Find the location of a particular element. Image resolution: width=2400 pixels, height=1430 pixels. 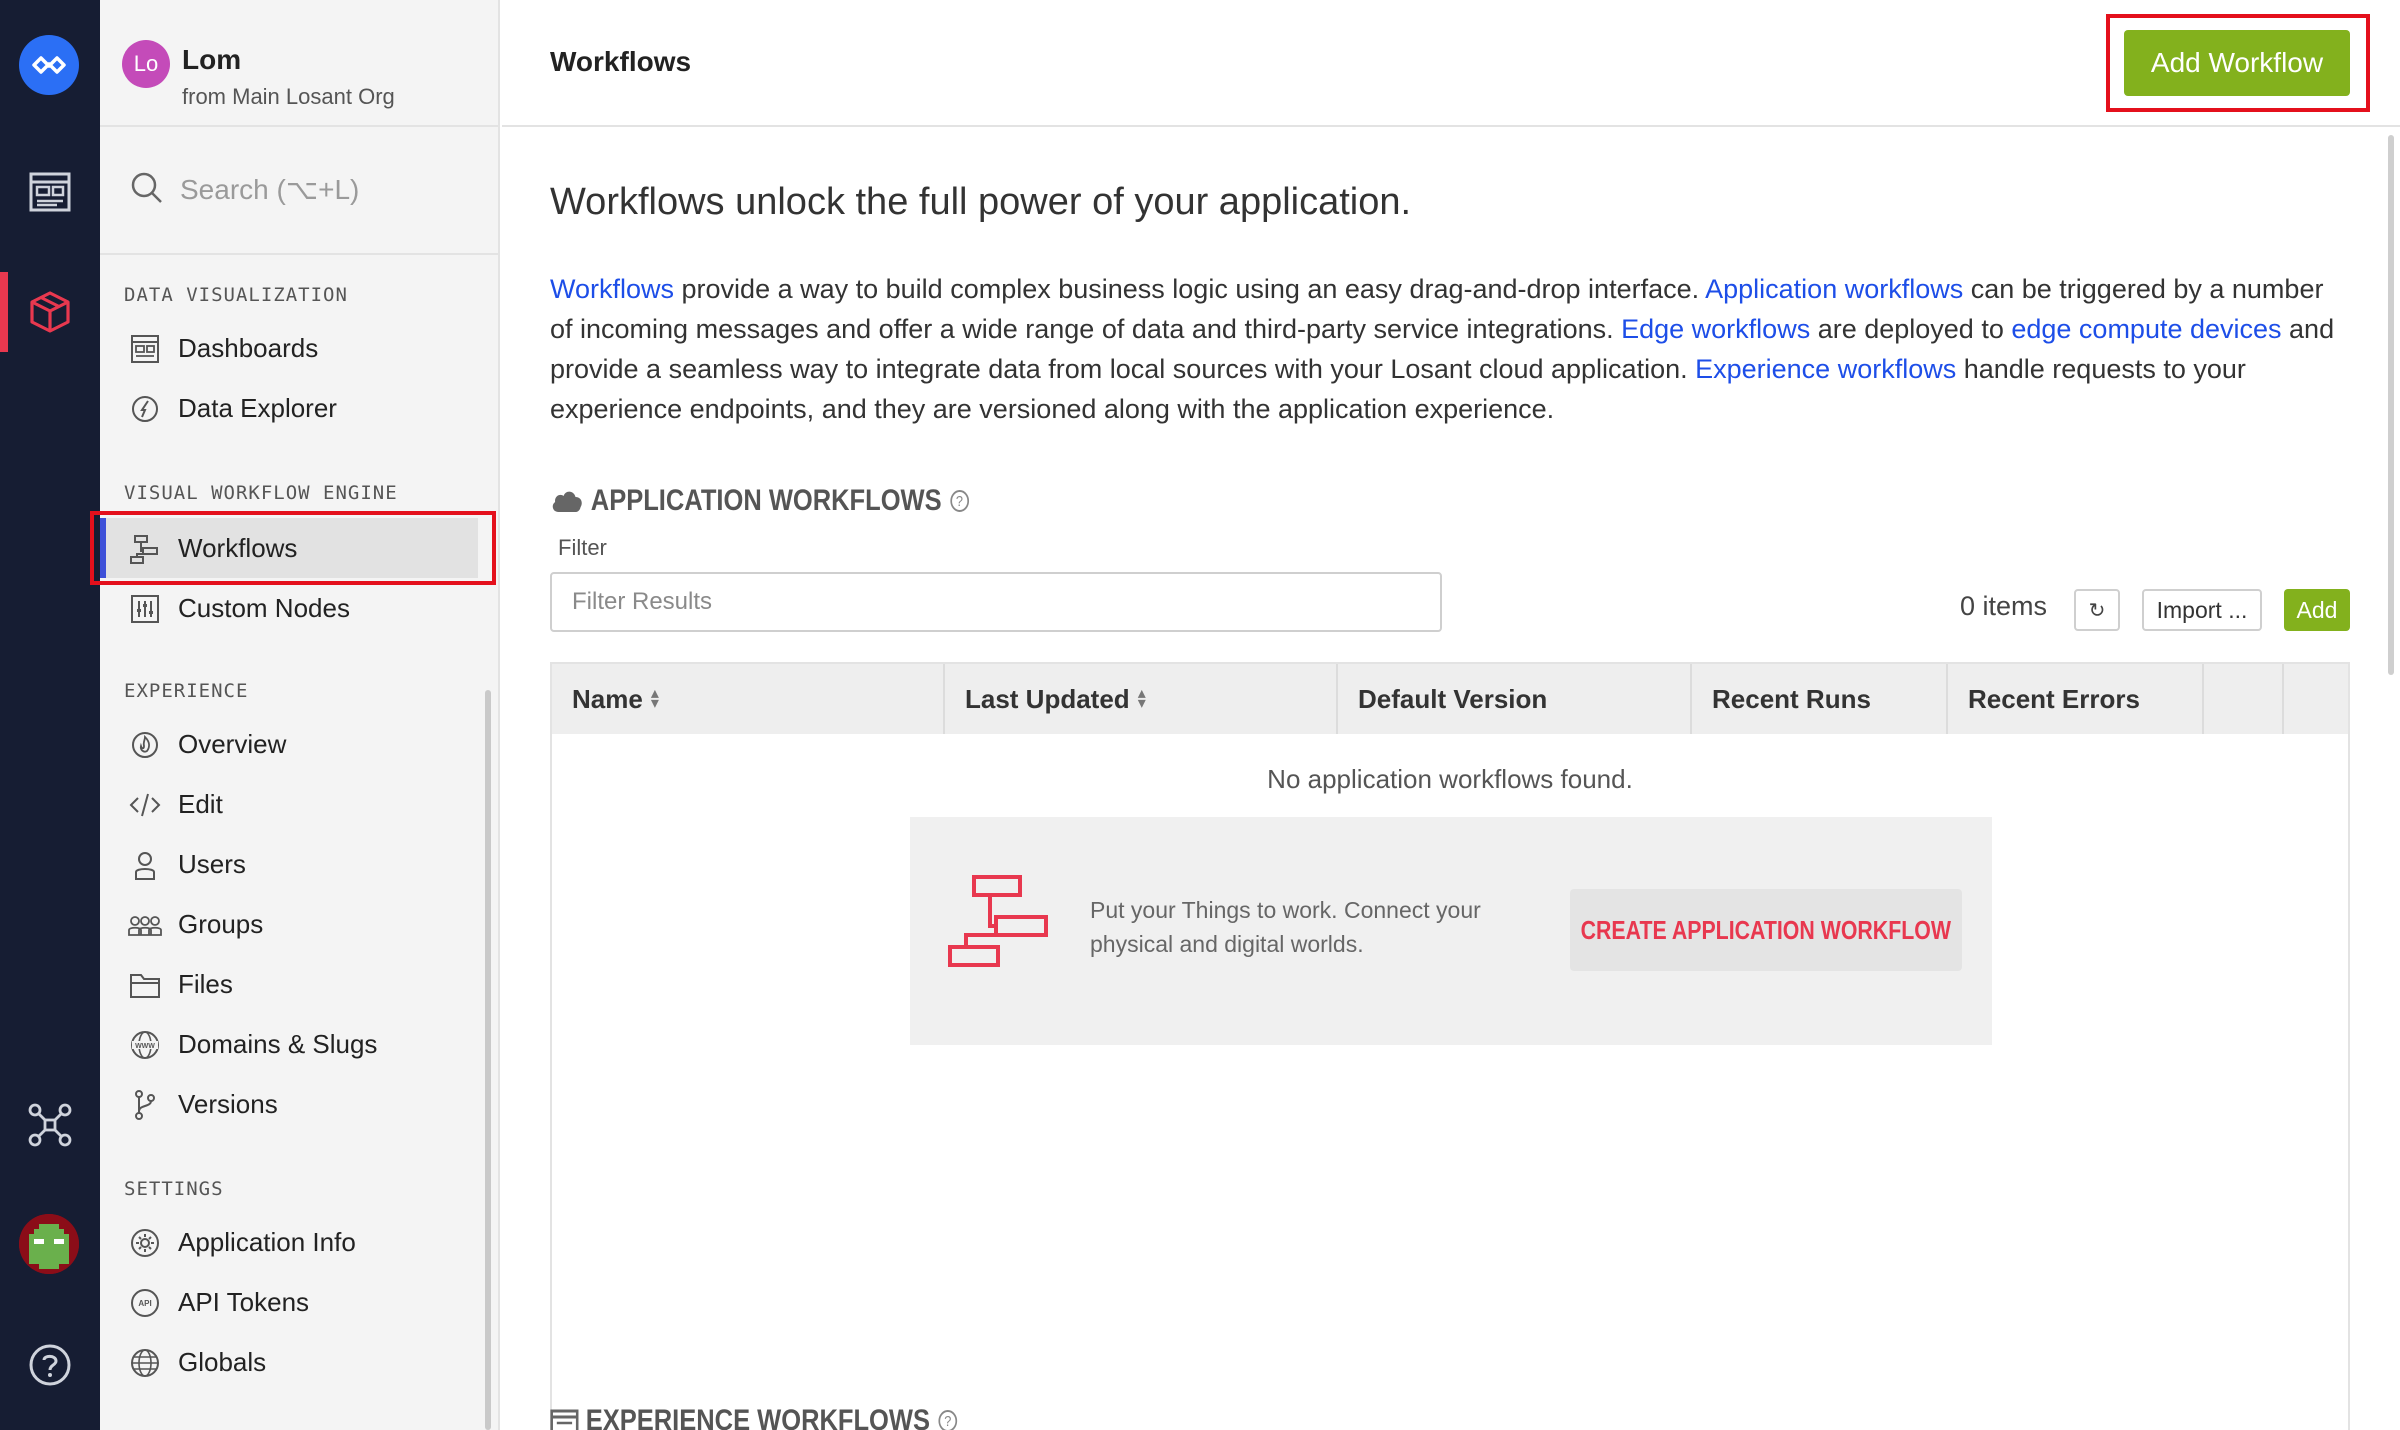

application-workflows-link: Application workflows is located at coordinates (1834, 289).